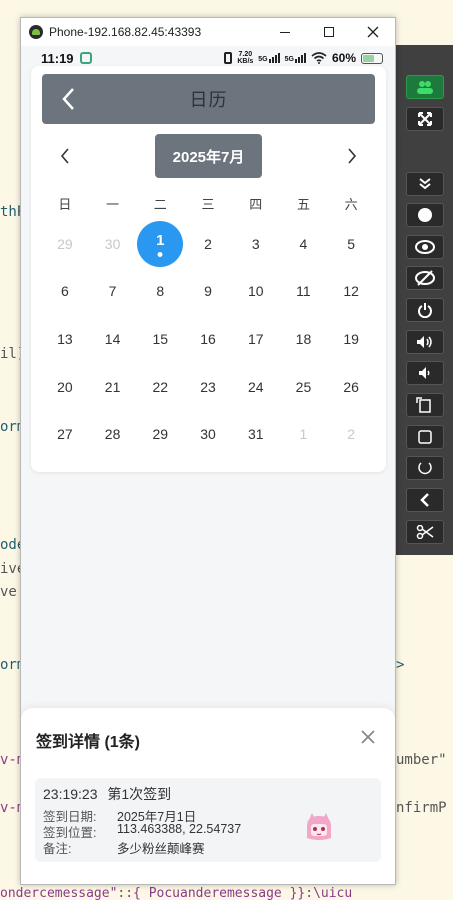 The height and width of the screenshot is (900, 453). I want to click on calendar-day-selected: 1, so click(160, 244).